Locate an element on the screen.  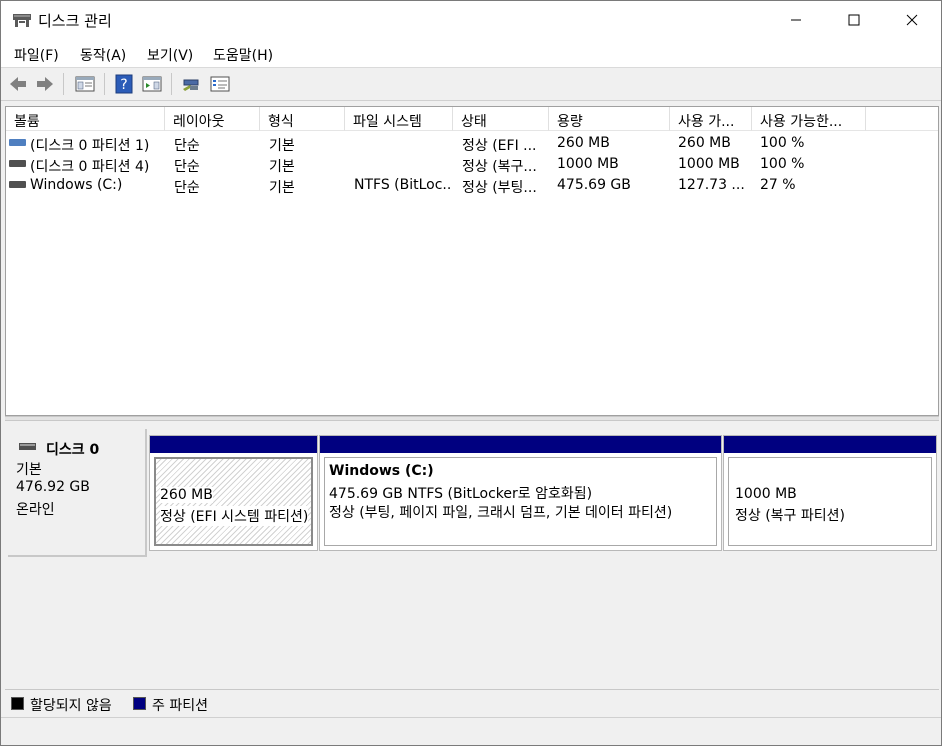
help-button: ? is located at coordinates (124, 84).